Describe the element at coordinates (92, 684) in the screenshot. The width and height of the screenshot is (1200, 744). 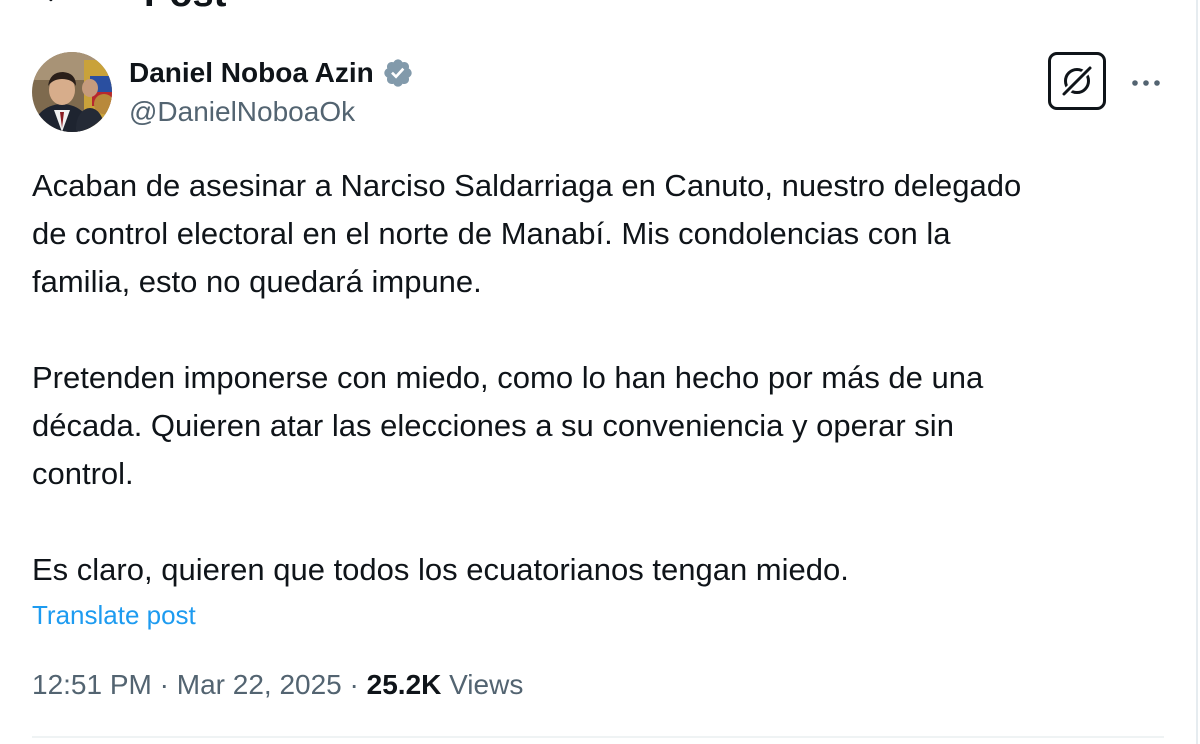
I see `post-time: 12:51 PM` at that location.